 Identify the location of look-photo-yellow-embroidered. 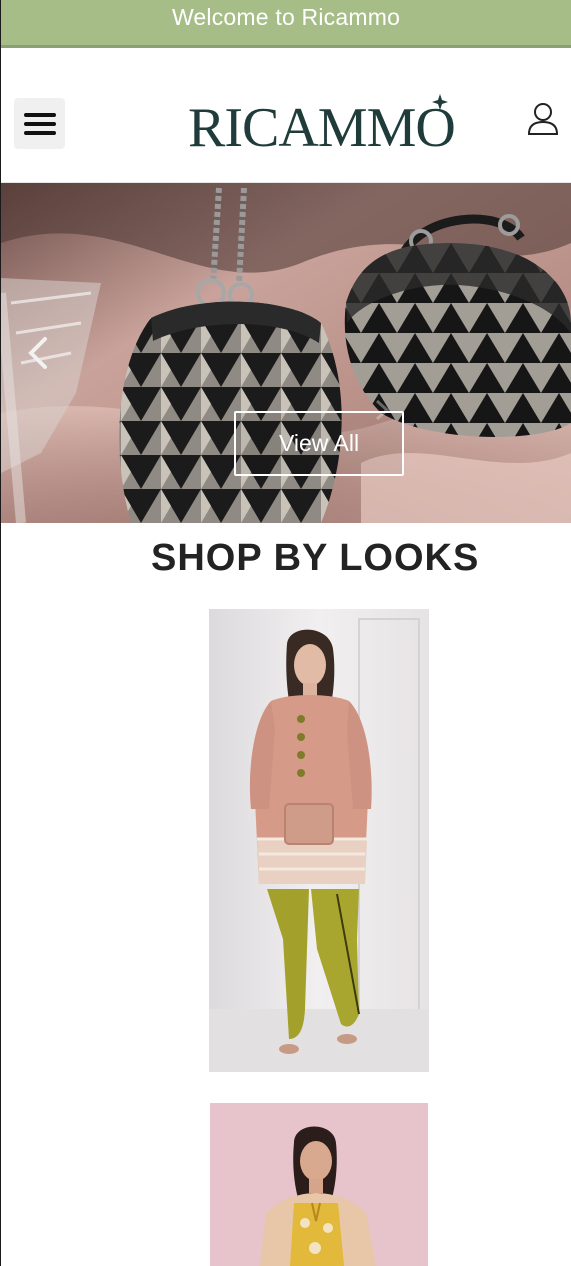
(319, 1184).